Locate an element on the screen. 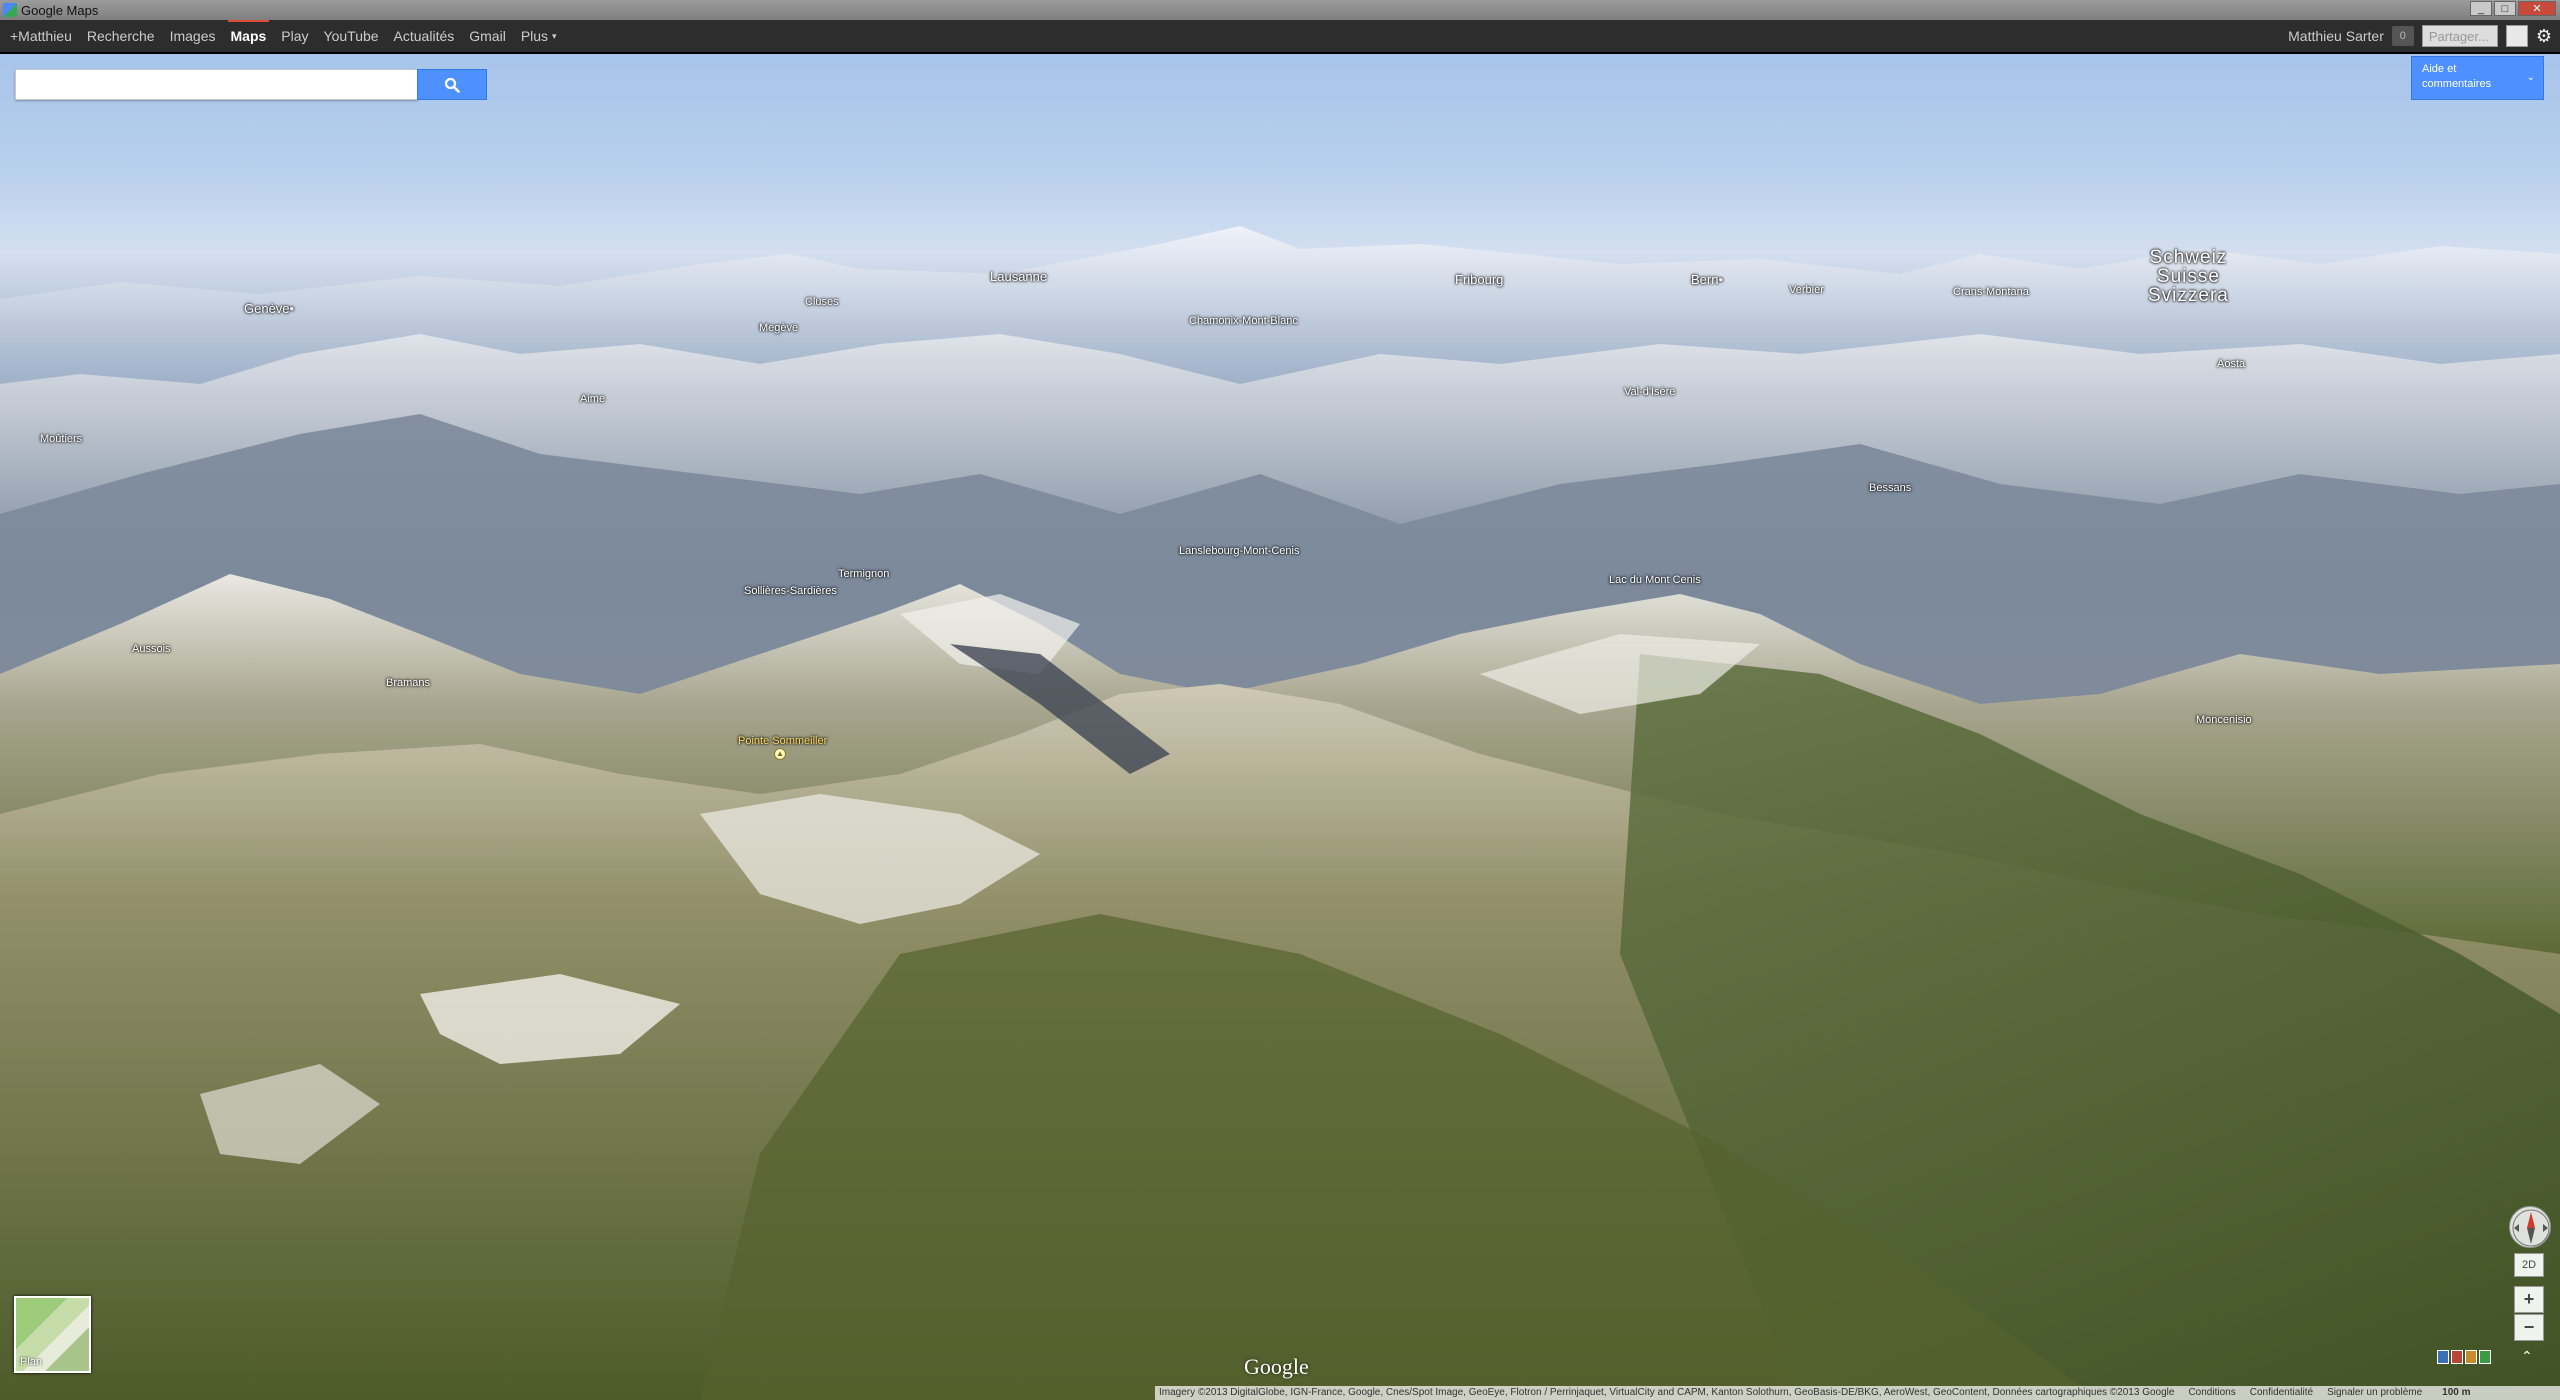  nav-item-plus-label: Plus is located at coordinates (534, 36).